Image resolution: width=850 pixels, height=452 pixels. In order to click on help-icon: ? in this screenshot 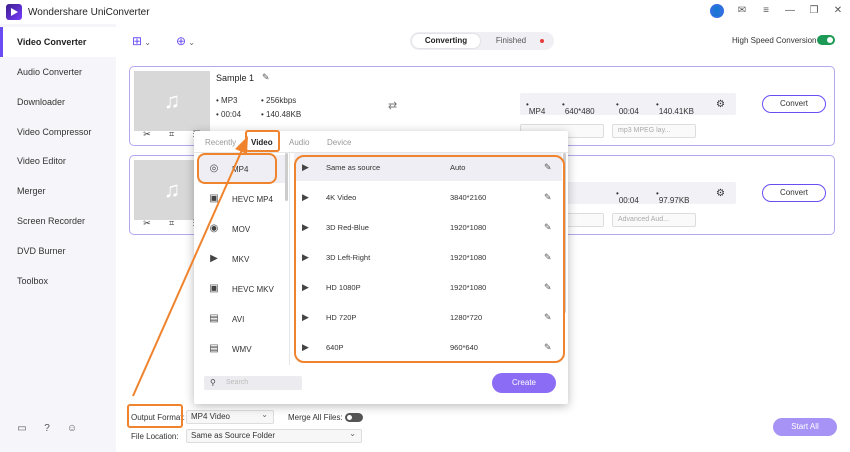, I will do `click(47, 429)`.